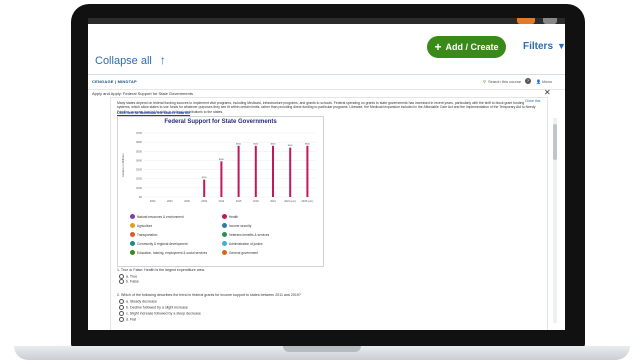  What do you see at coordinates (472, 47) in the screenshot?
I see `add-create-label: Add / Create` at bounding box center [472, 47].